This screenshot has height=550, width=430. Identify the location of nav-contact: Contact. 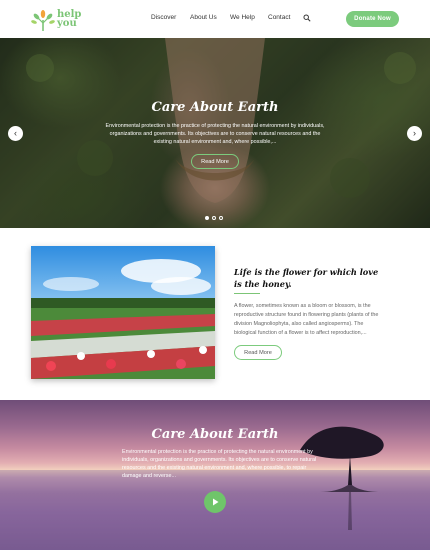
(279, 17).